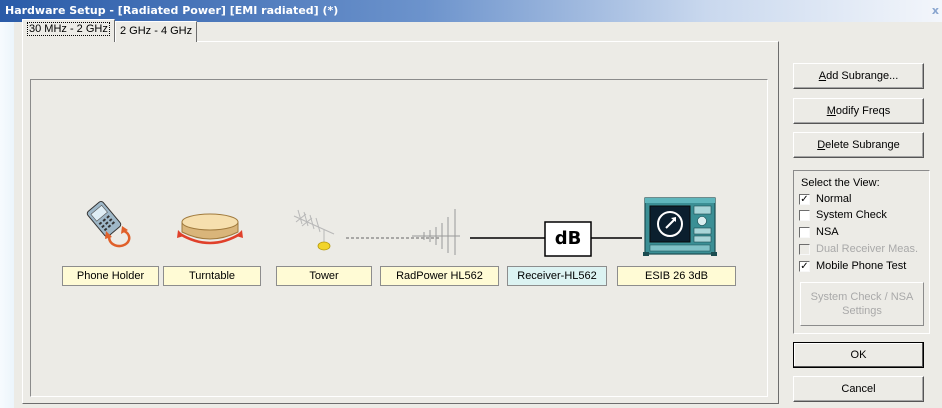 This screenshot has height=408, width=942. I want to click on close-icon: x, so click(935, 11).